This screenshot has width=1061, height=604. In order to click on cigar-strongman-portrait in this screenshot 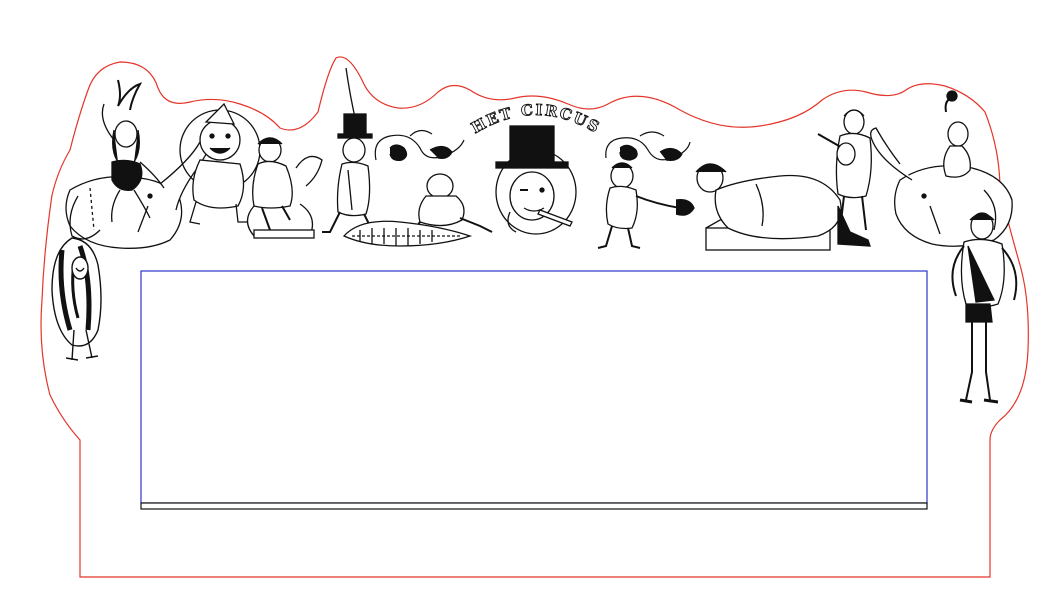, I will do `click(536, 180)`.